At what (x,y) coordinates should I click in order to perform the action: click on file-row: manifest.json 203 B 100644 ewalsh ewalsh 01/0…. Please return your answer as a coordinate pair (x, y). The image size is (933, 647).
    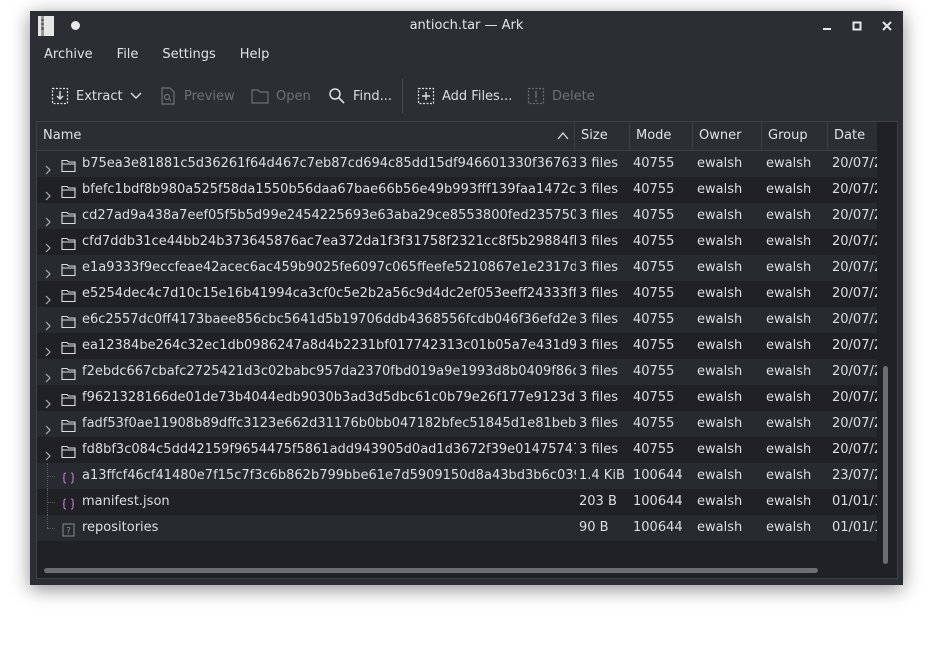
    Looking at the image, I should click on (457, 502).